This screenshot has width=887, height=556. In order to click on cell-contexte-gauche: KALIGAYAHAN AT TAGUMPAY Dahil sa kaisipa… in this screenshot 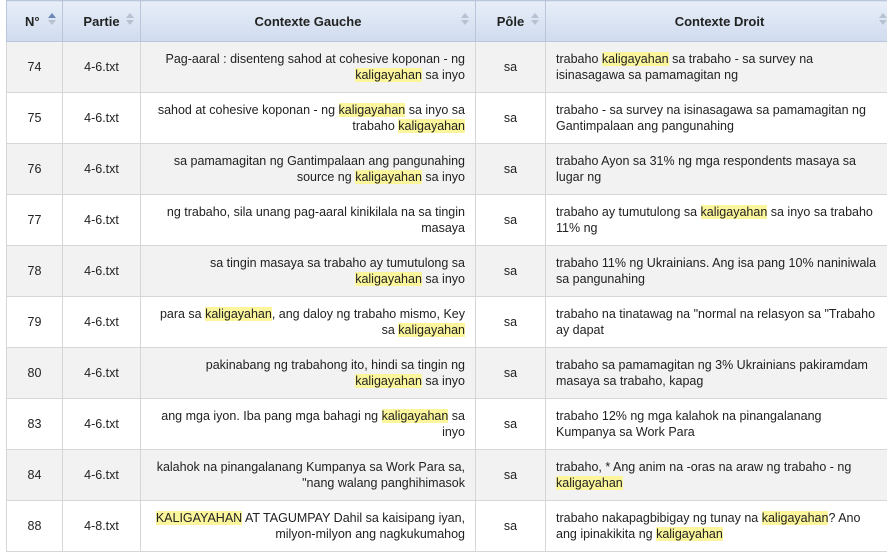, I will do `click(308, 526)`.